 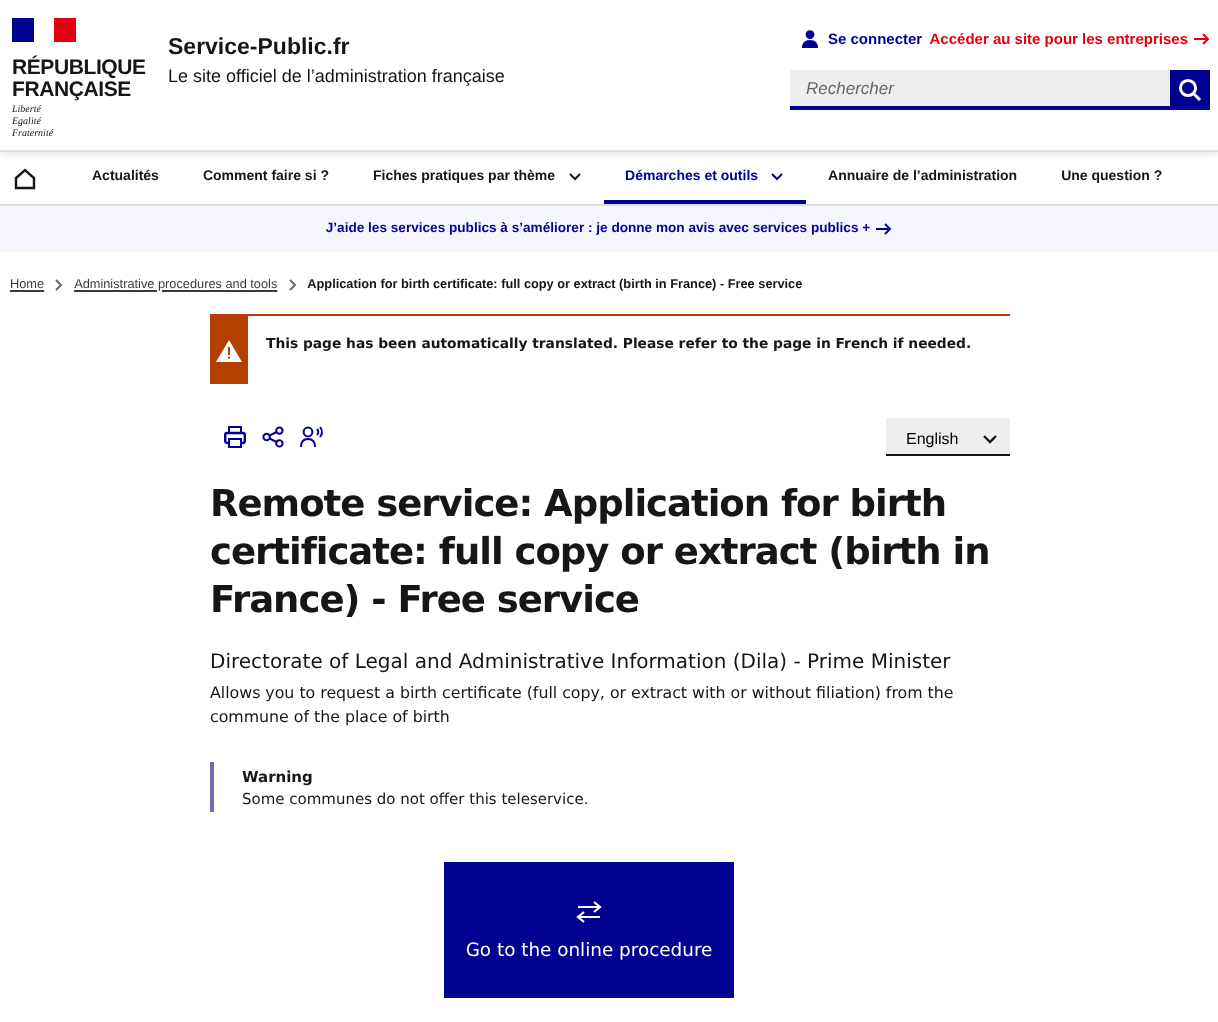 What do you see at coordinates (948, 437) in the screenshot?
I see `language-select: English` at bounding box center [948, 437].